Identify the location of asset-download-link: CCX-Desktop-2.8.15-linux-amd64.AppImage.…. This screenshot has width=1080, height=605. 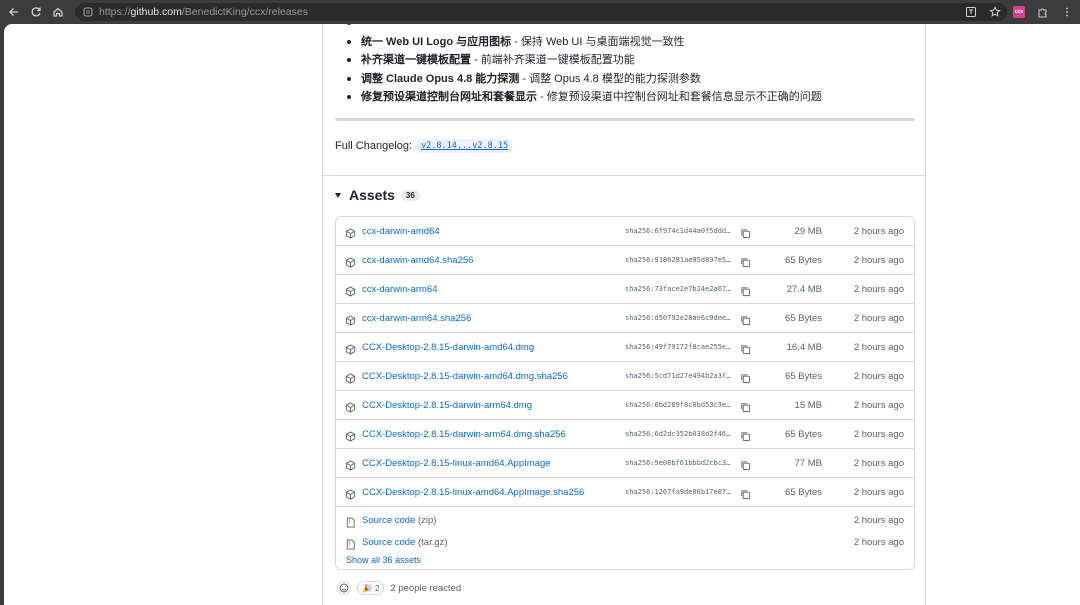
(473, 492).